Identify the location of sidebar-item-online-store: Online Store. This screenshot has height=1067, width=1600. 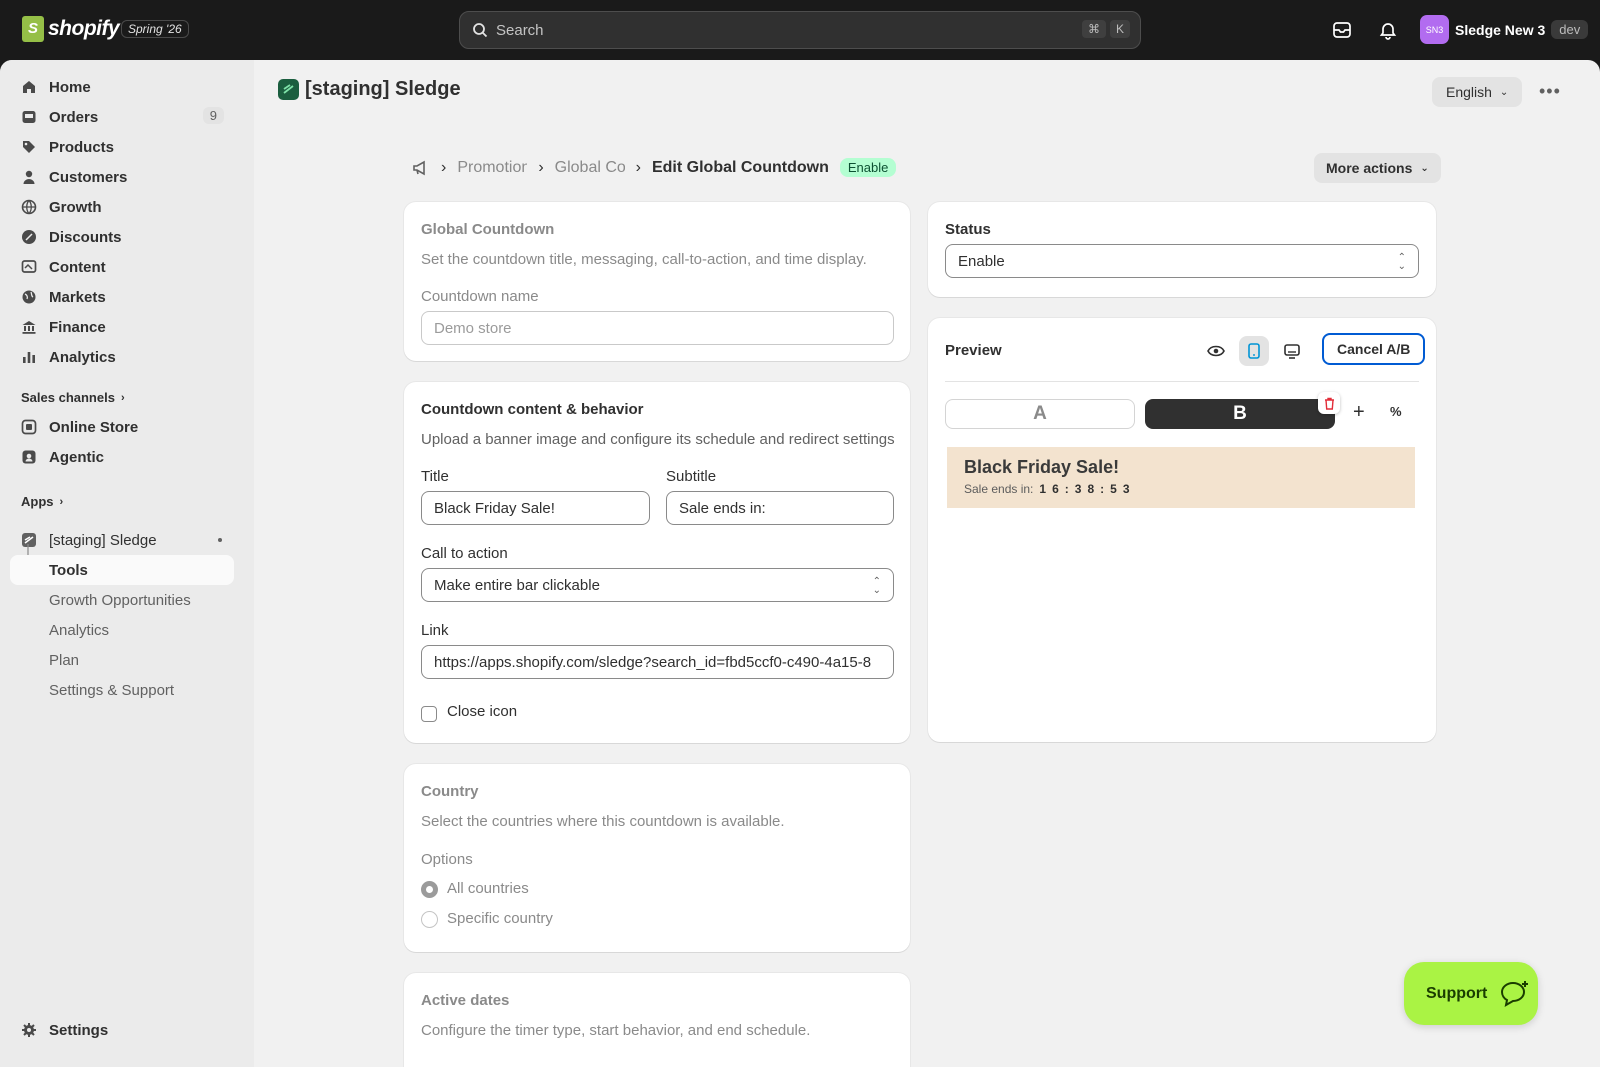
(122, 427).